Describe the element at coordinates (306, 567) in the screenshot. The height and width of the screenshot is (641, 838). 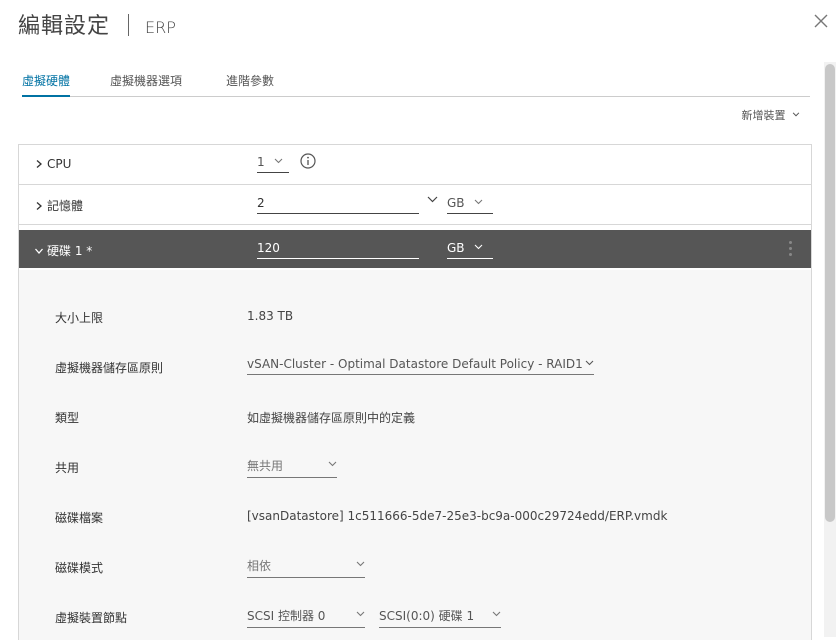
I see `disk-mode-select: 相依` at that location.